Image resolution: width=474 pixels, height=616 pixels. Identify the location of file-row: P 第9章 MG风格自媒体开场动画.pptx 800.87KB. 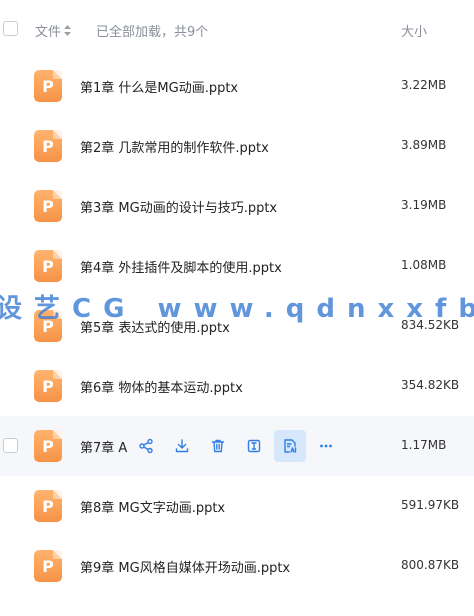
(237, 566).